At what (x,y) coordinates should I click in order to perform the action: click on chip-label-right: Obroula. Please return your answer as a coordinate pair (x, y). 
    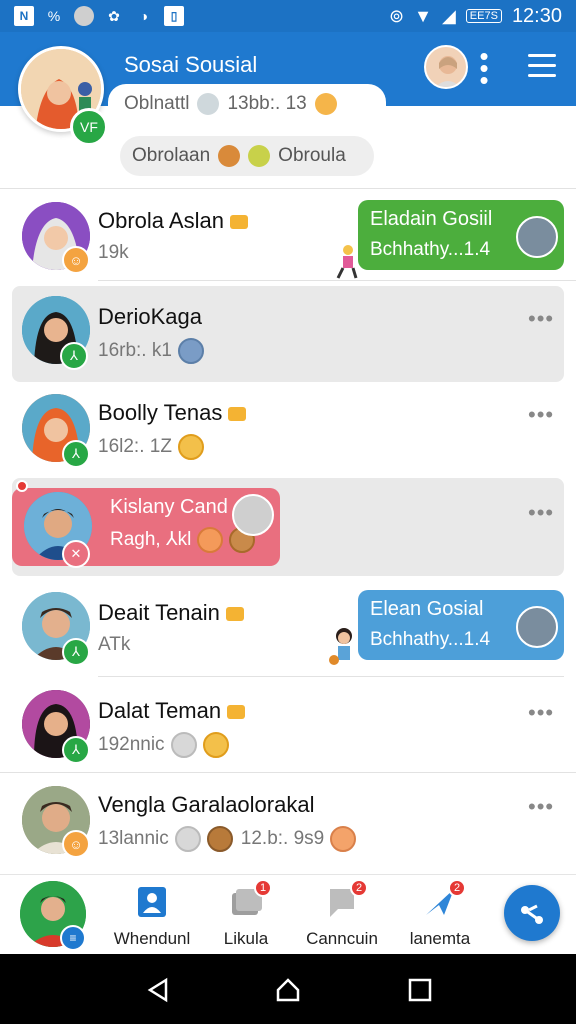
    Looking at the image, I should click on (312, 155).